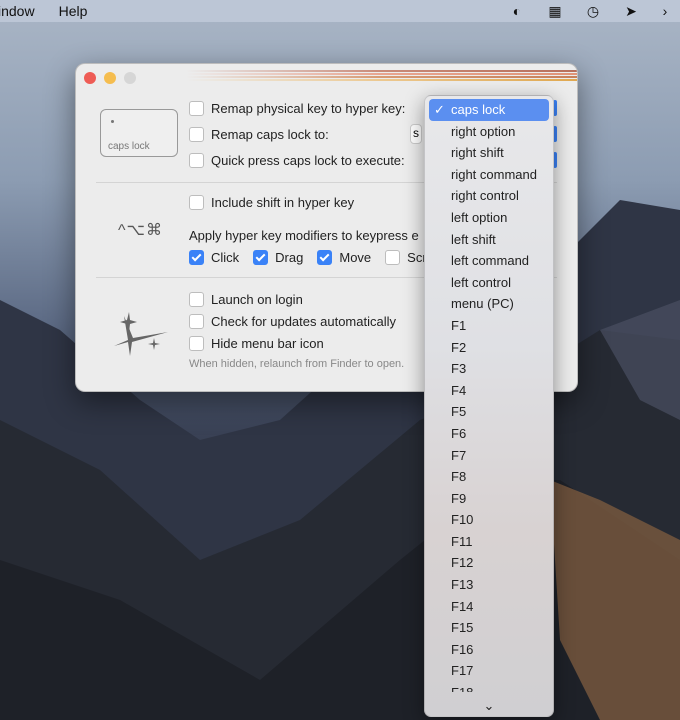  Describe the element at coordinates (140, 230) in the screenshot. I see `modifier-symbols: ^⌥⌘` at that location.